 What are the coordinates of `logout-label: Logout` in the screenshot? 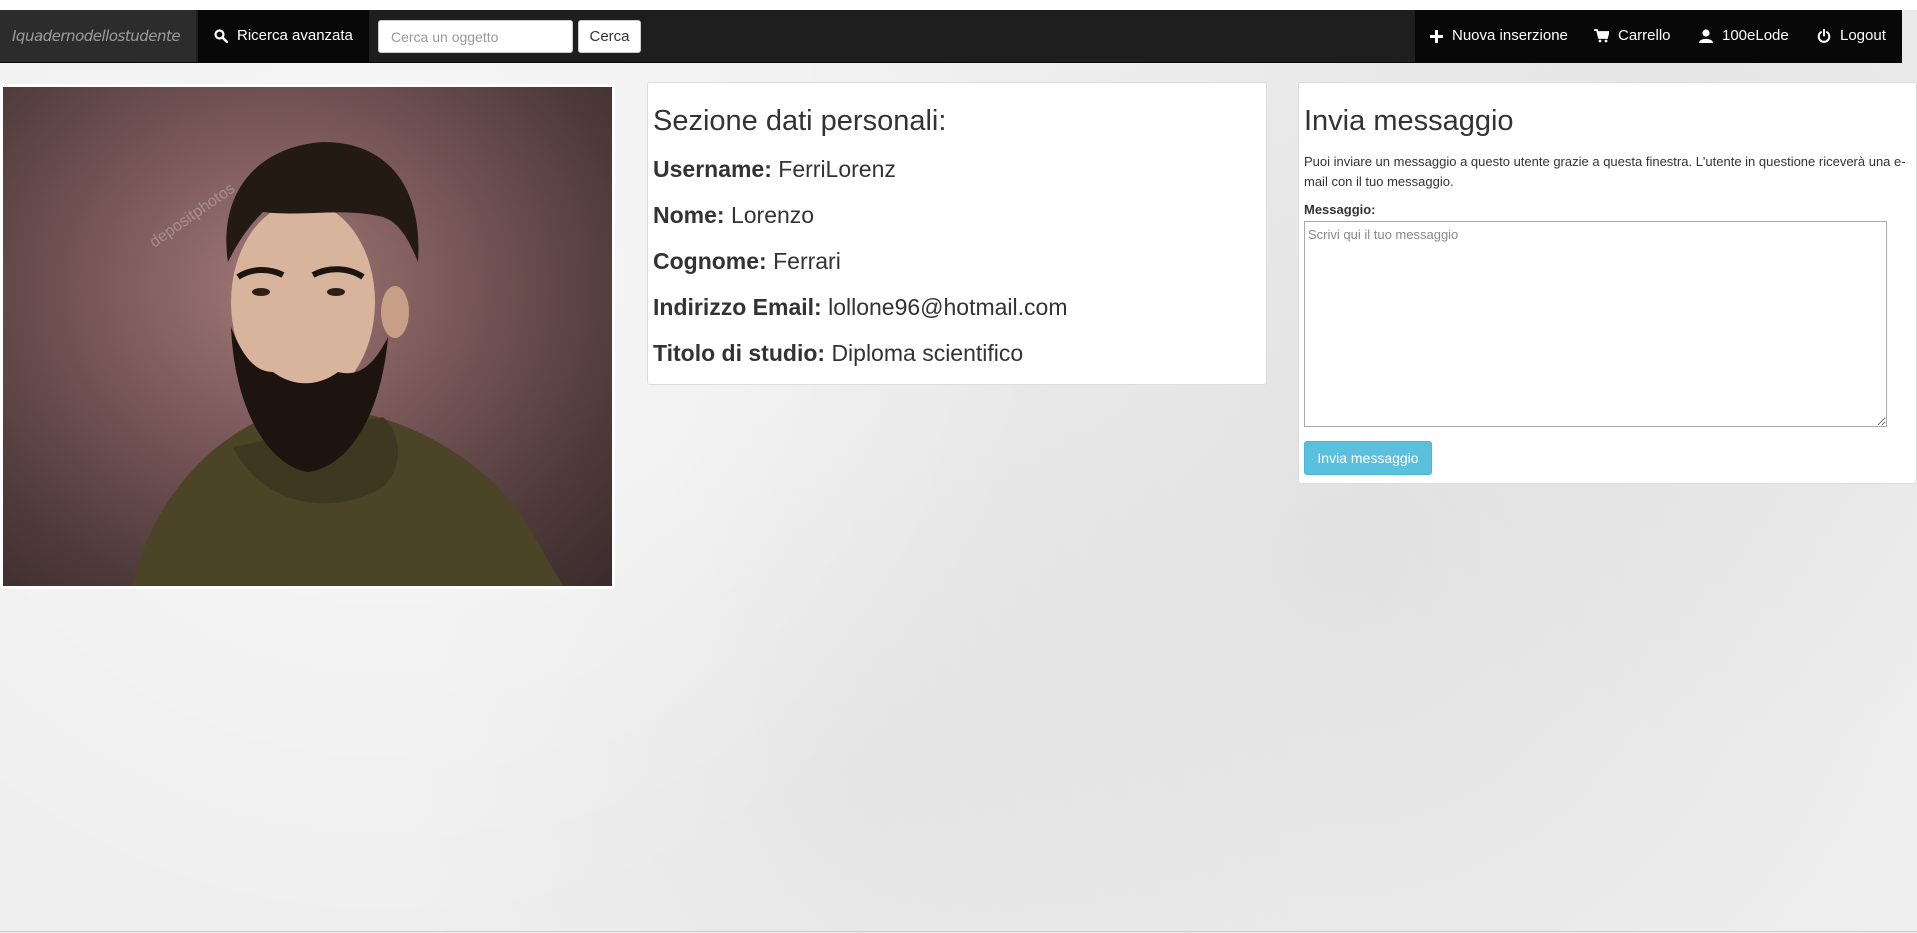 It's located at (1863, 35).